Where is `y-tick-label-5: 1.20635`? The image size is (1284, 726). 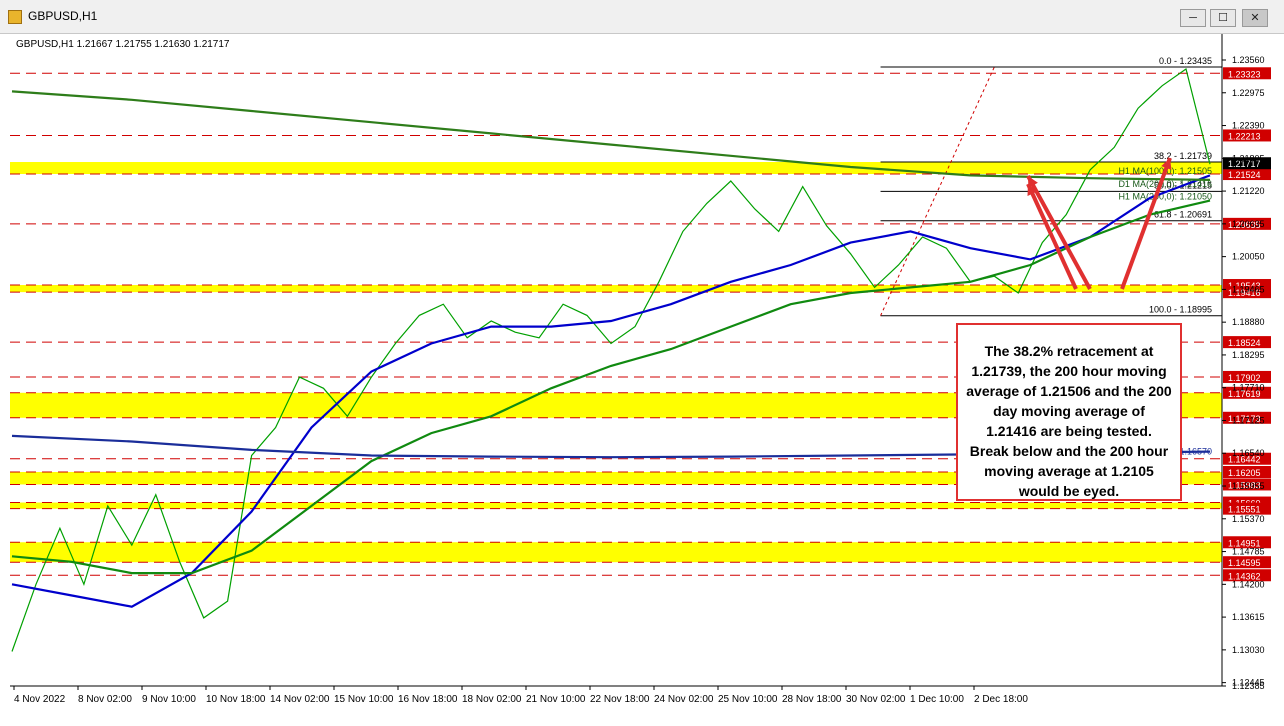 y-tick-label-5: 1.20635 is located at coordinates (1248, 224).